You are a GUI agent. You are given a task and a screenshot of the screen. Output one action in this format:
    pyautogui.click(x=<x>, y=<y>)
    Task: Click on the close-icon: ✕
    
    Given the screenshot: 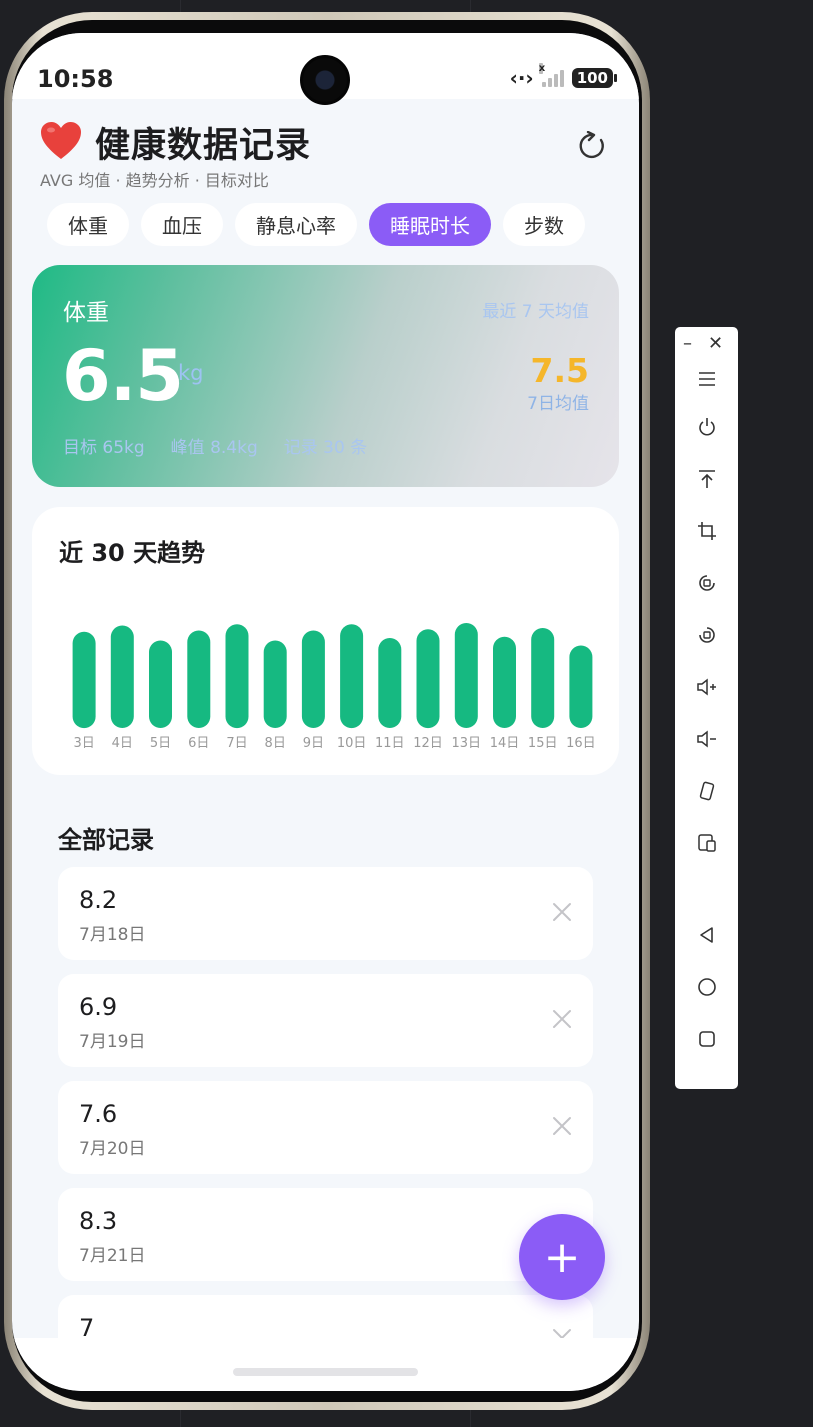 What is the action you would take?
    pyautogui.click(x=715, y=343)
    